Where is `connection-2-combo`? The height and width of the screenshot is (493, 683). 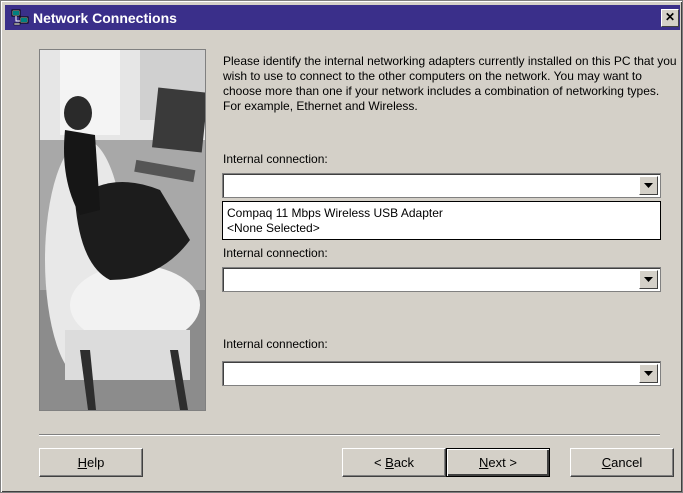 connection-2-combo is located at coordinates (441, 279).